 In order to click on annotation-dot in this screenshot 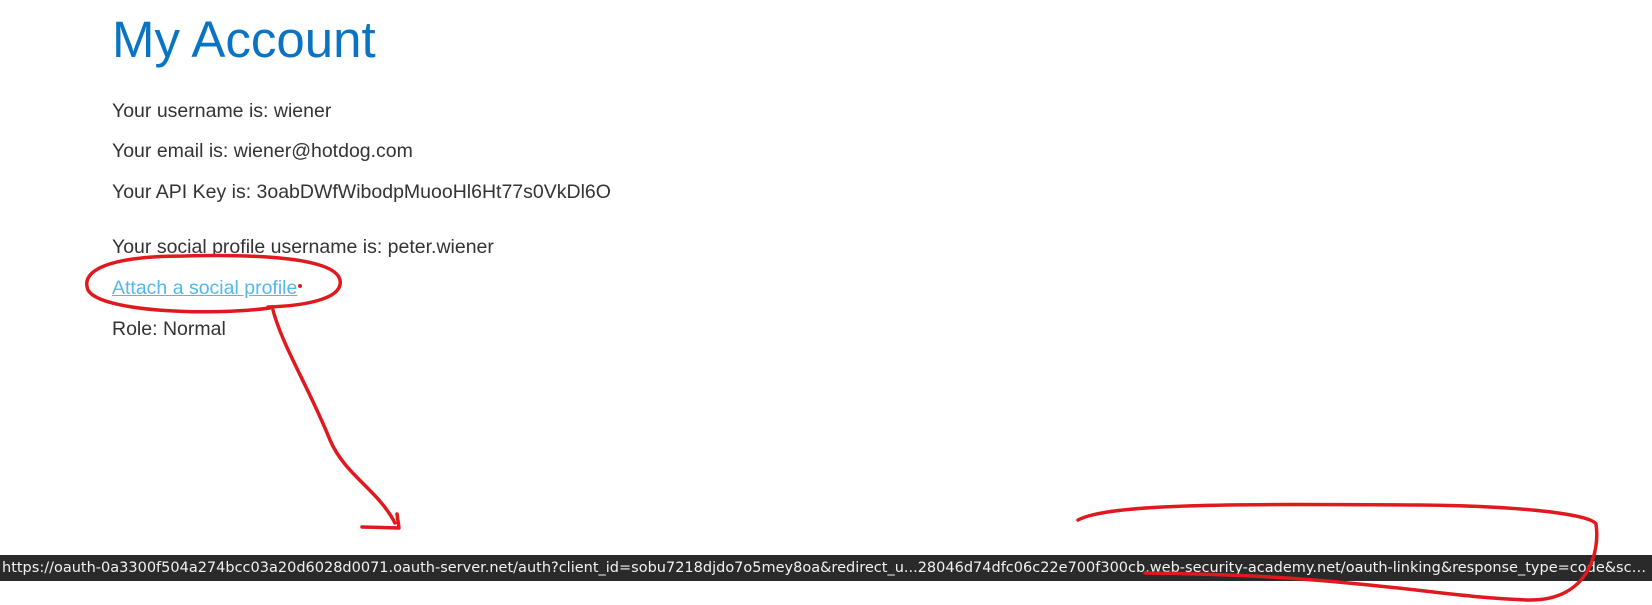, I will do `click(300, 286)`.